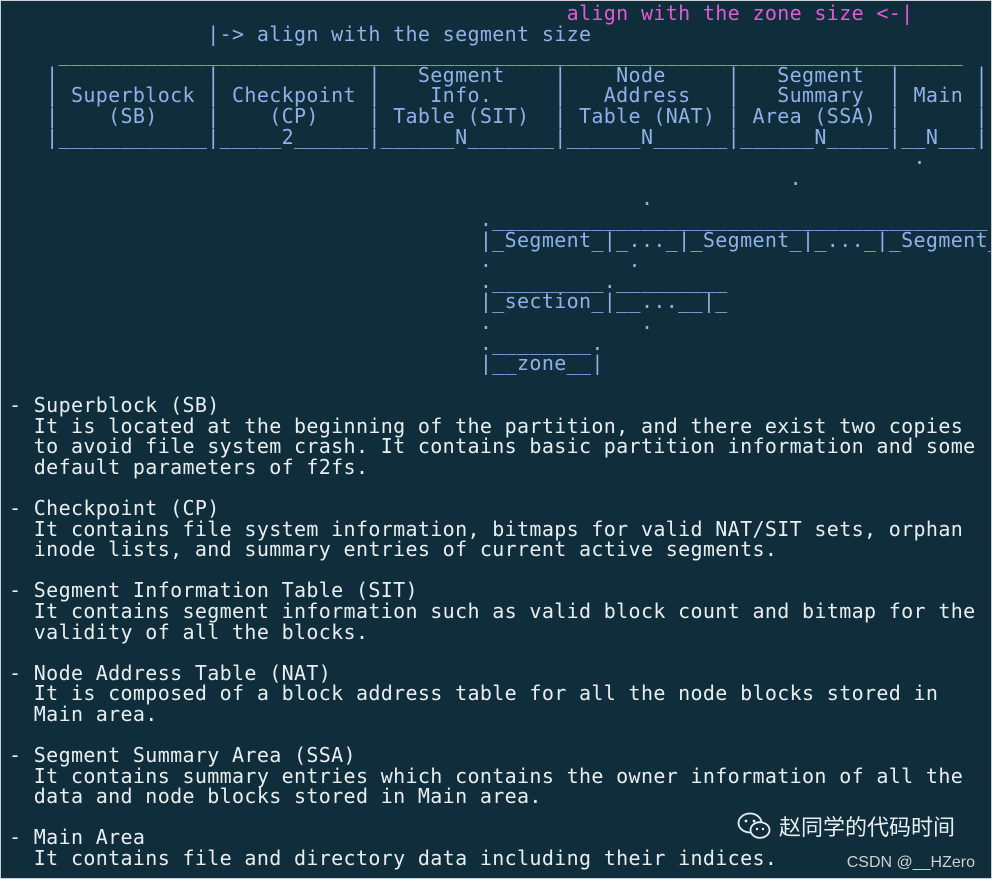  Describe the element at coordinates (189, 631) in the screenshot. I see `desc-line: validity of all the blocks.` at that location.